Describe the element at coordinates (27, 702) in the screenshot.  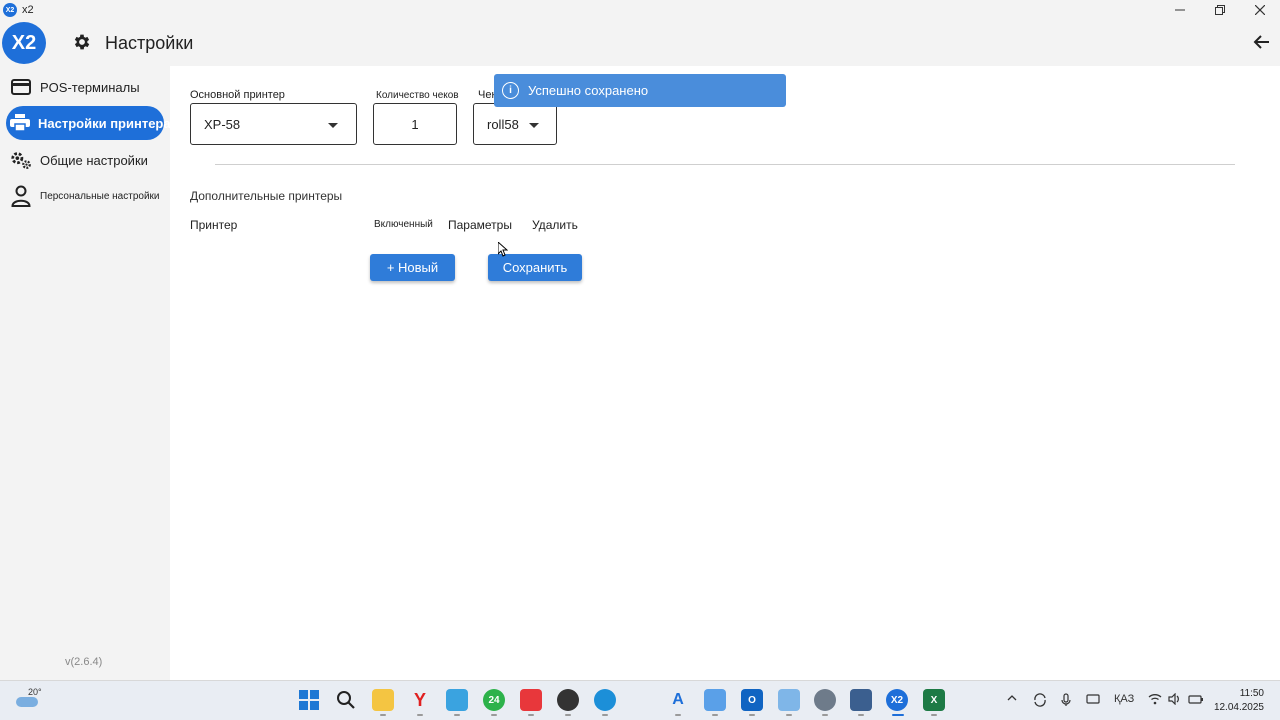
I see `cloud-icon` at that location.